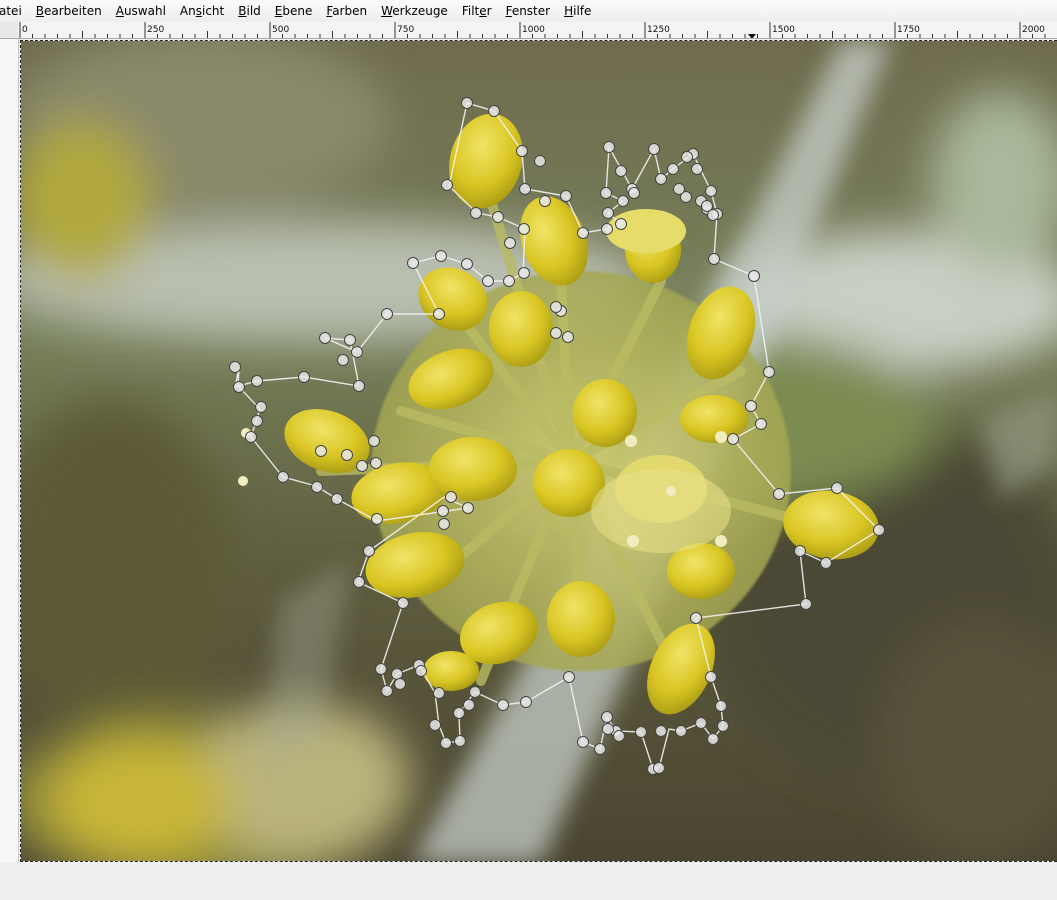 The height and width of the screenshot is (900, 1057). What do you see at coordinates (14, 11) in the screenshot?
I see `menu-atei: atei` at bounding box center [14, 11].